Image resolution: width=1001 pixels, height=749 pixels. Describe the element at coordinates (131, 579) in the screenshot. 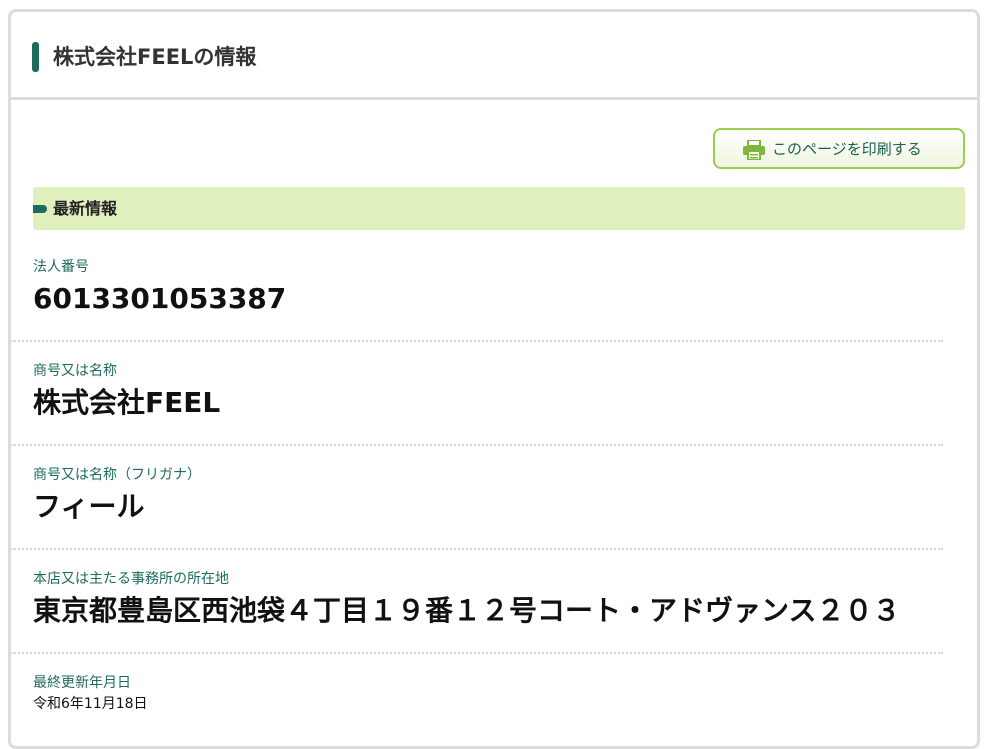

I see `field-label: 本店又は主たる事務所の所在地` at that location.